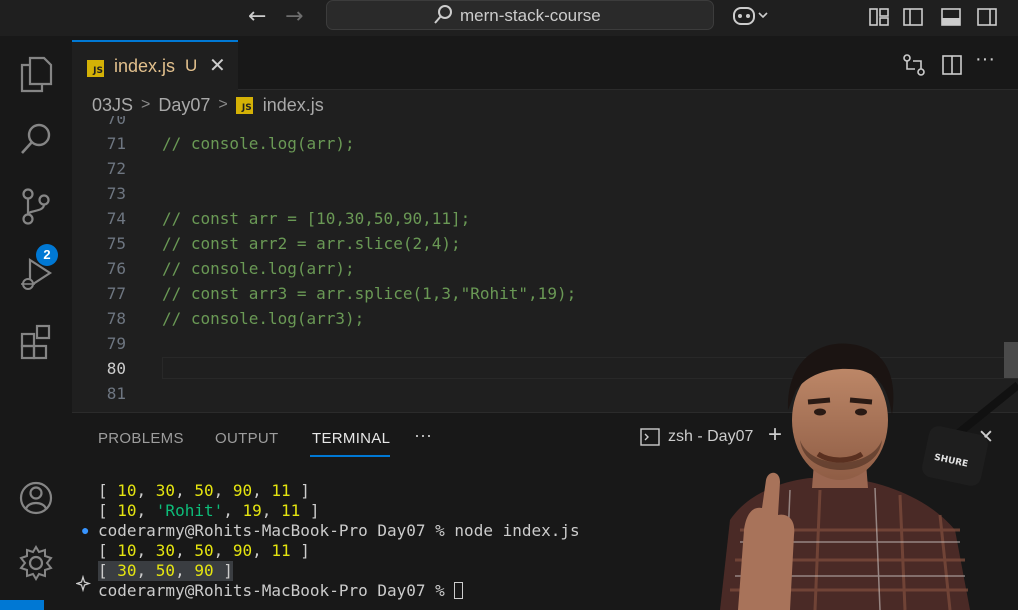  I want to click on toggle-secondary-sidebar-icon, so click(987, 17).